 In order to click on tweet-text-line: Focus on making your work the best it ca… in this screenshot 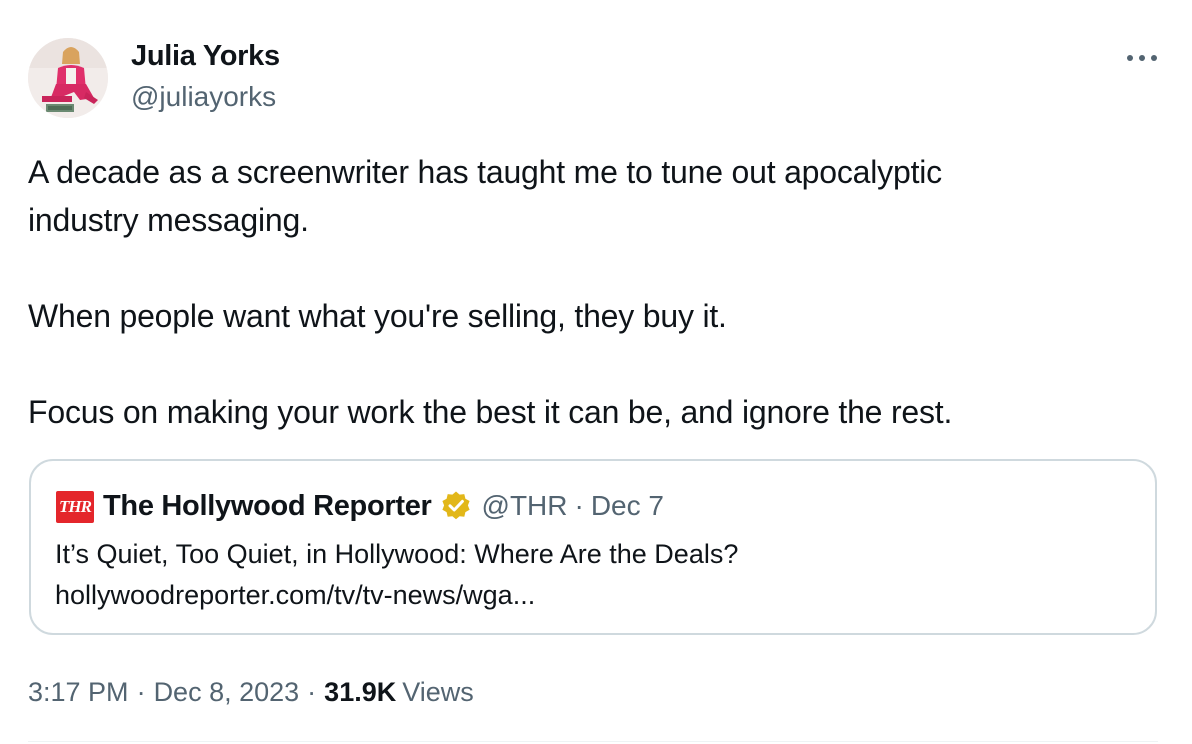, I will do `click(490, 412)`.